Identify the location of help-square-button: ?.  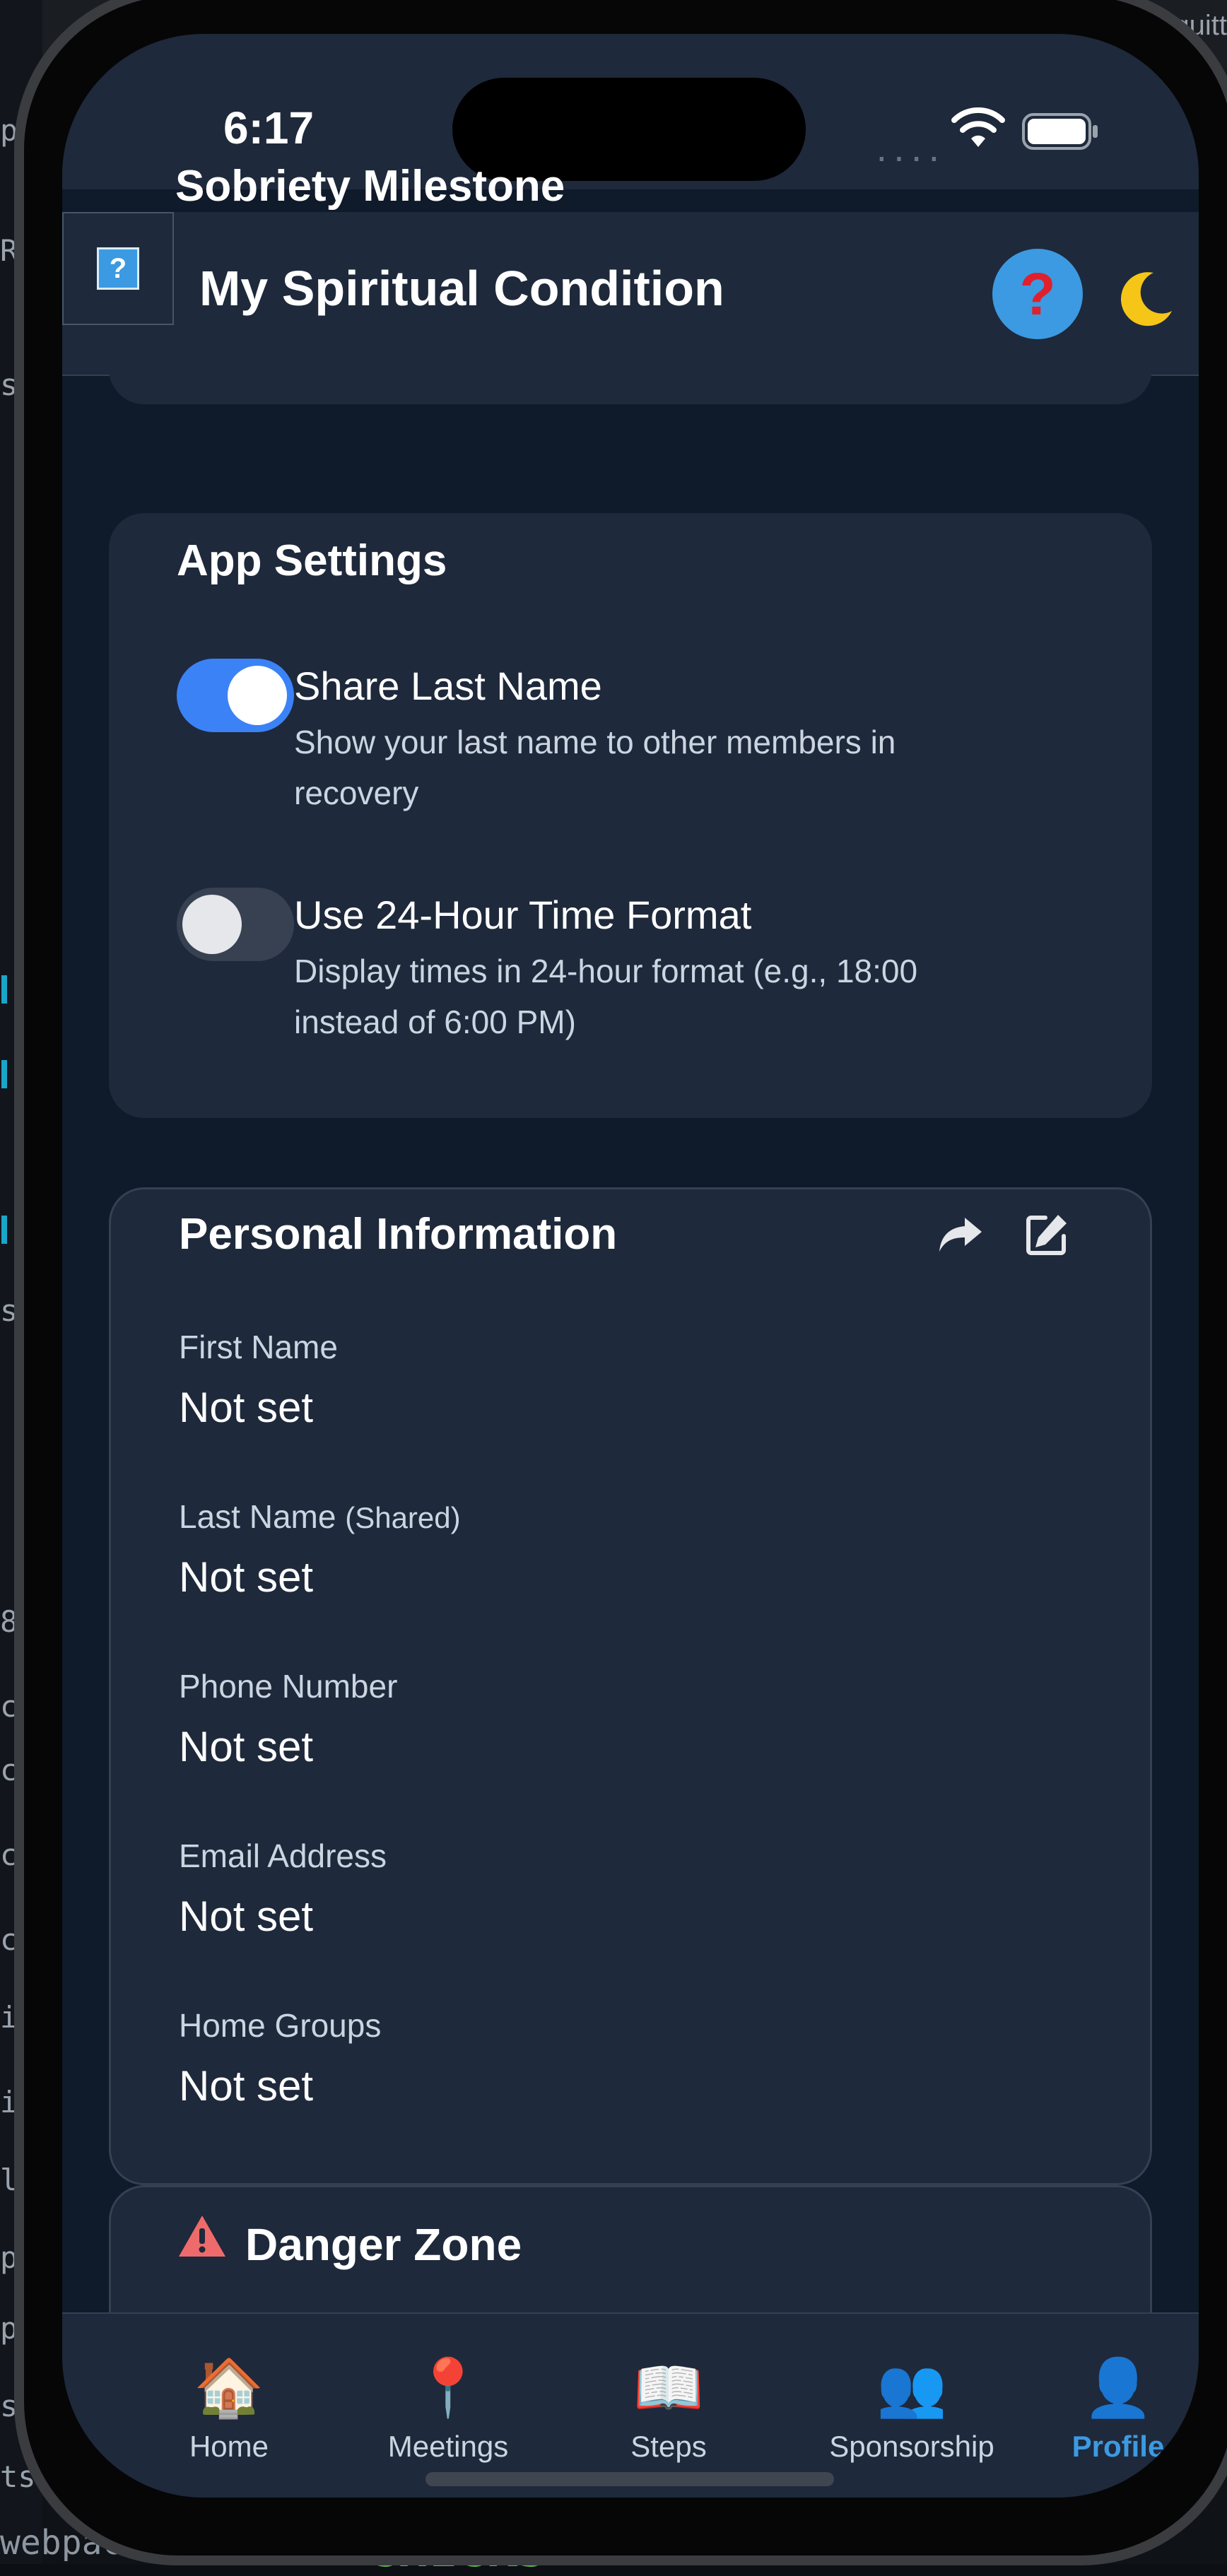
(118, 268).